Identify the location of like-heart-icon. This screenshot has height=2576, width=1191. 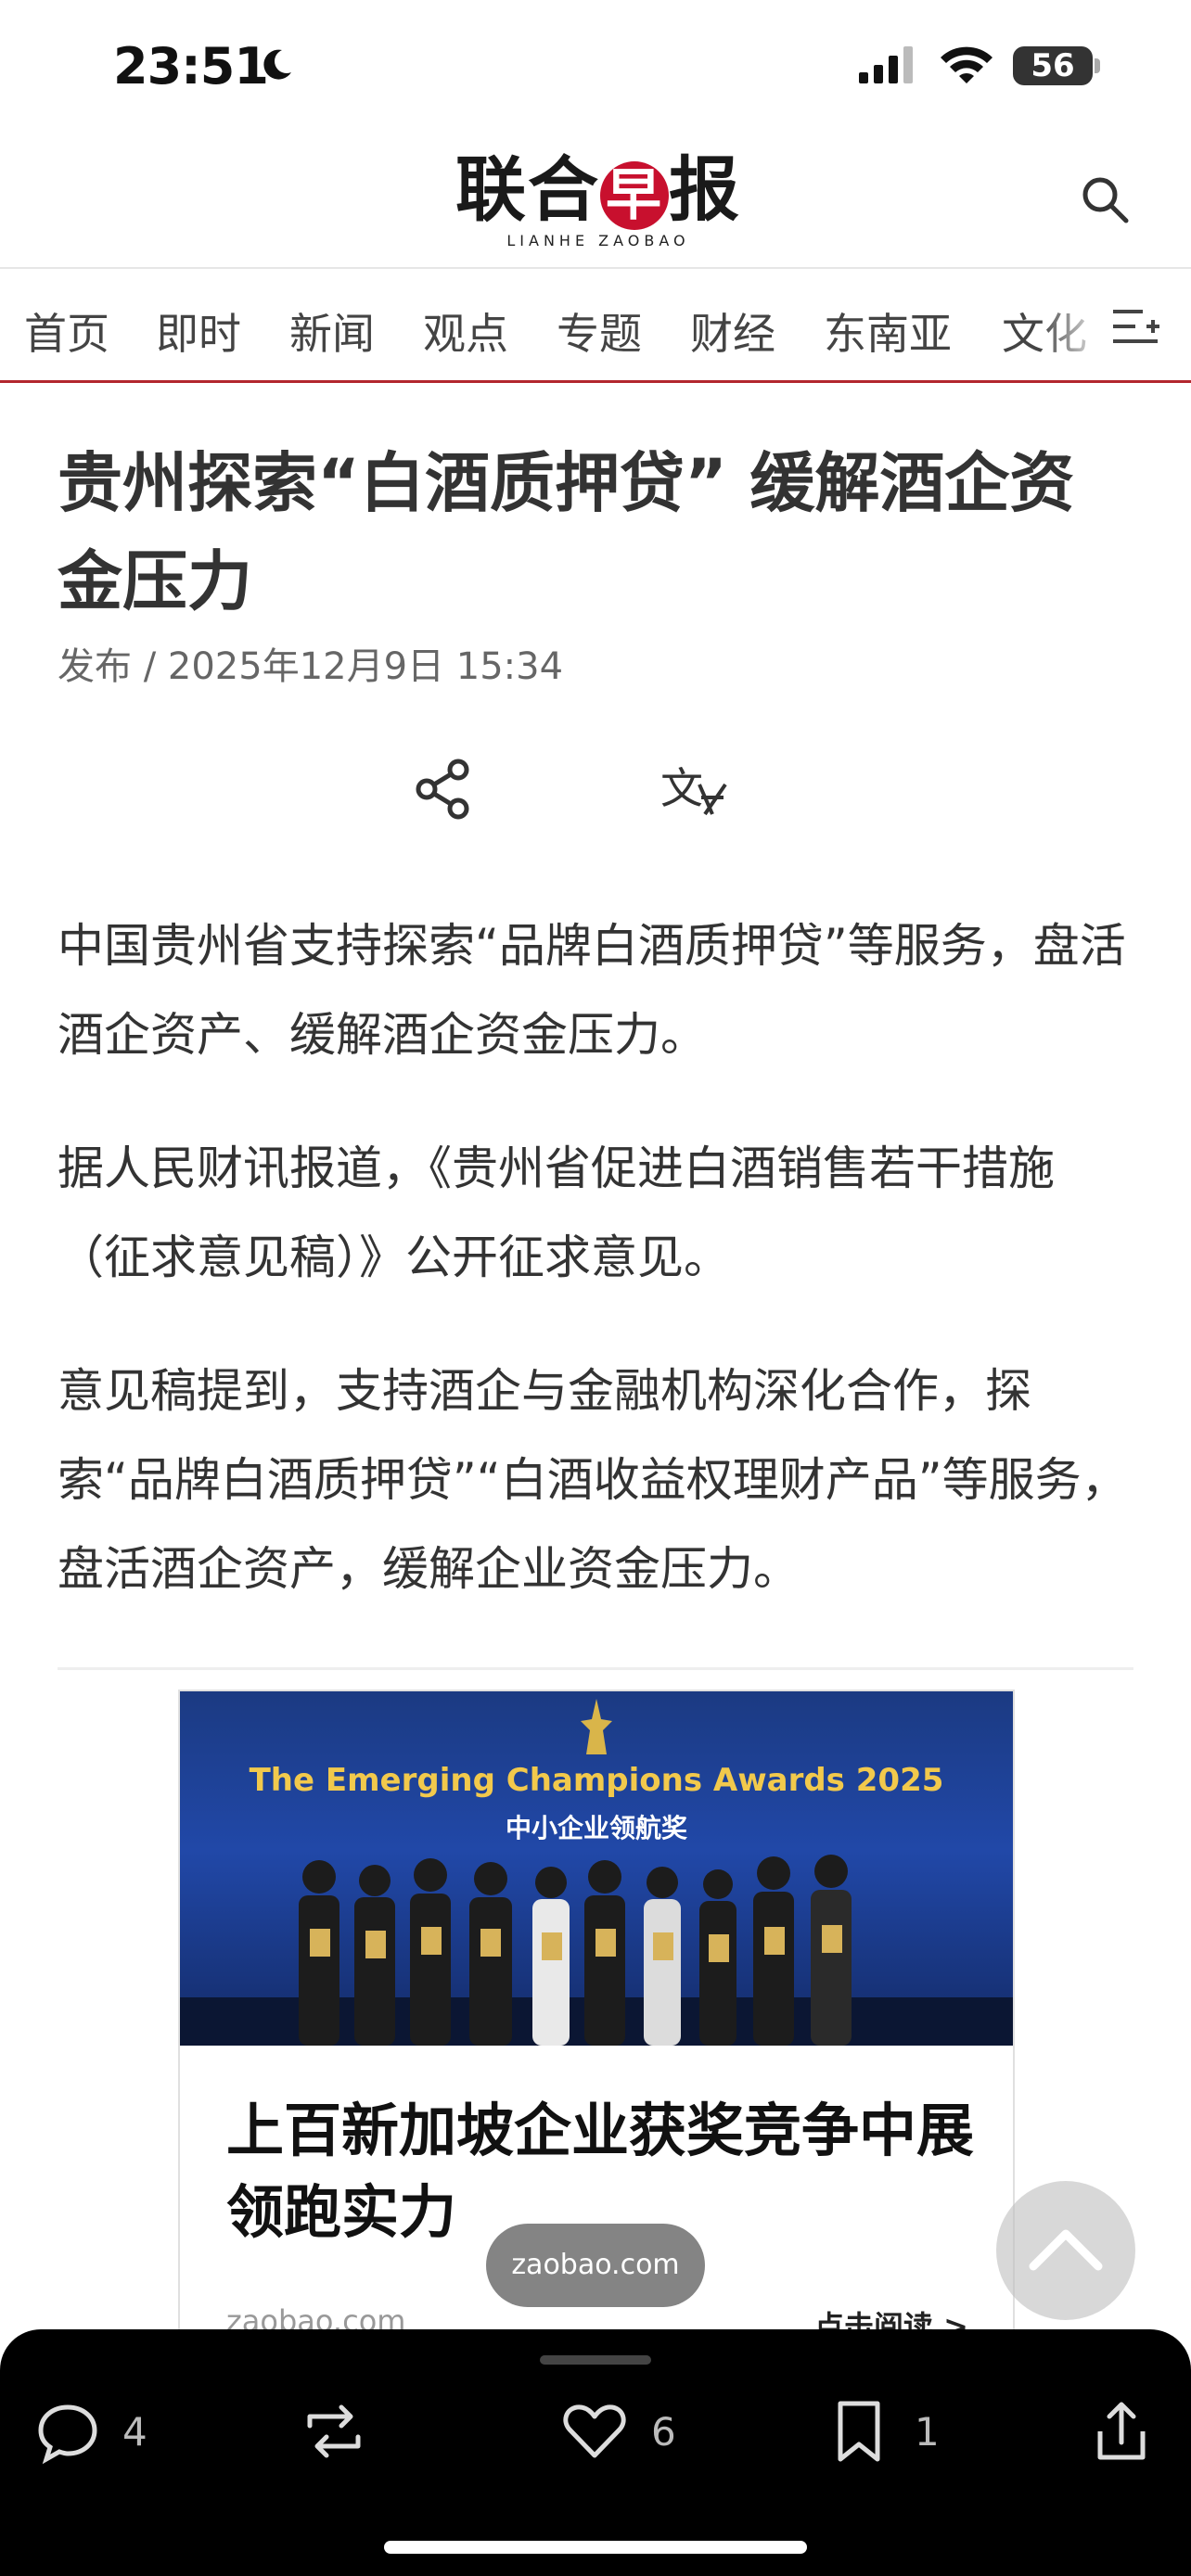
(594, 2431).